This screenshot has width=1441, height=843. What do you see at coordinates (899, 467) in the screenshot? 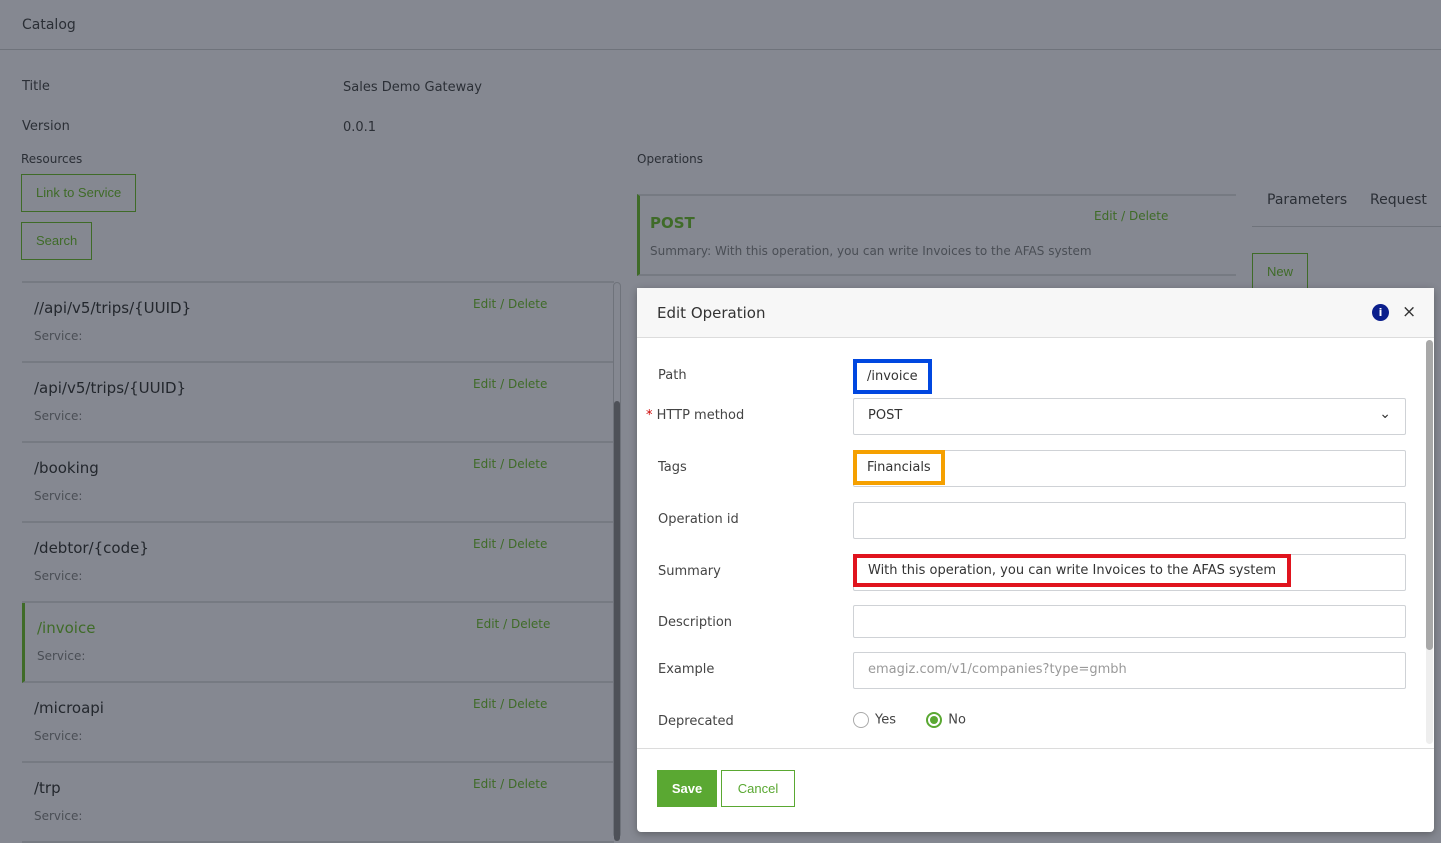
I see `tags-value: Financials` at bounding box center [899, 467].